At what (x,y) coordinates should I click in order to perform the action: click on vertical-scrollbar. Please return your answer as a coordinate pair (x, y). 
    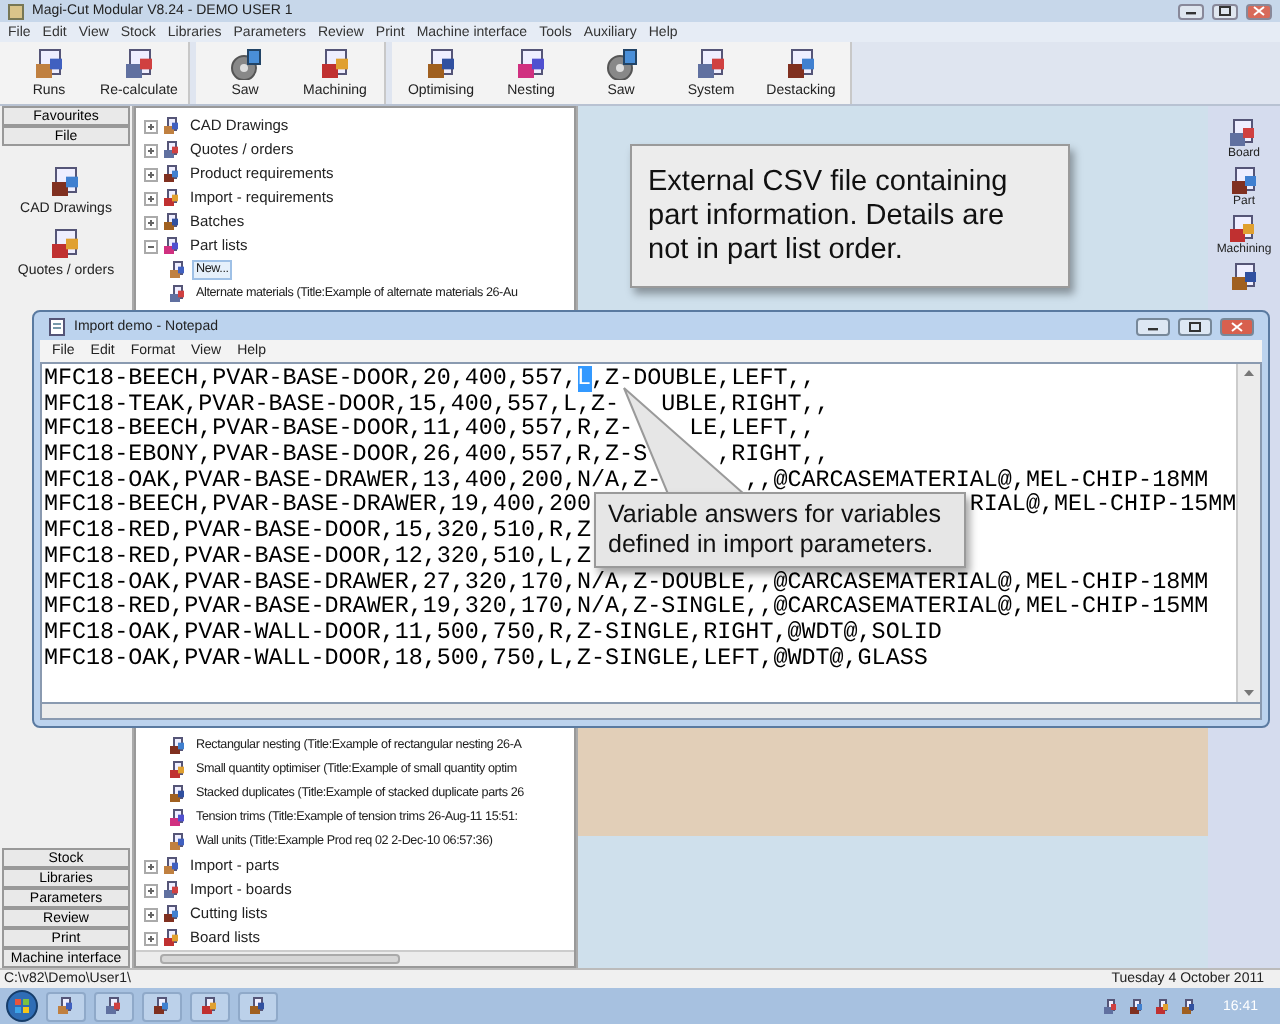
    Looking at the image, I should click on (1248, 533).